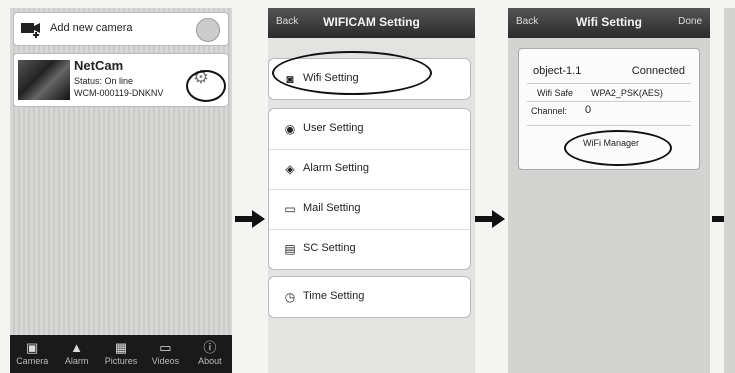 This screenshot has width=735, height=373. What do you see at coordinates (627, 93) in the screenshot?
I see `wifi-safe-value: WPA2_PSK(AES)` at bounding box center [627, 93].